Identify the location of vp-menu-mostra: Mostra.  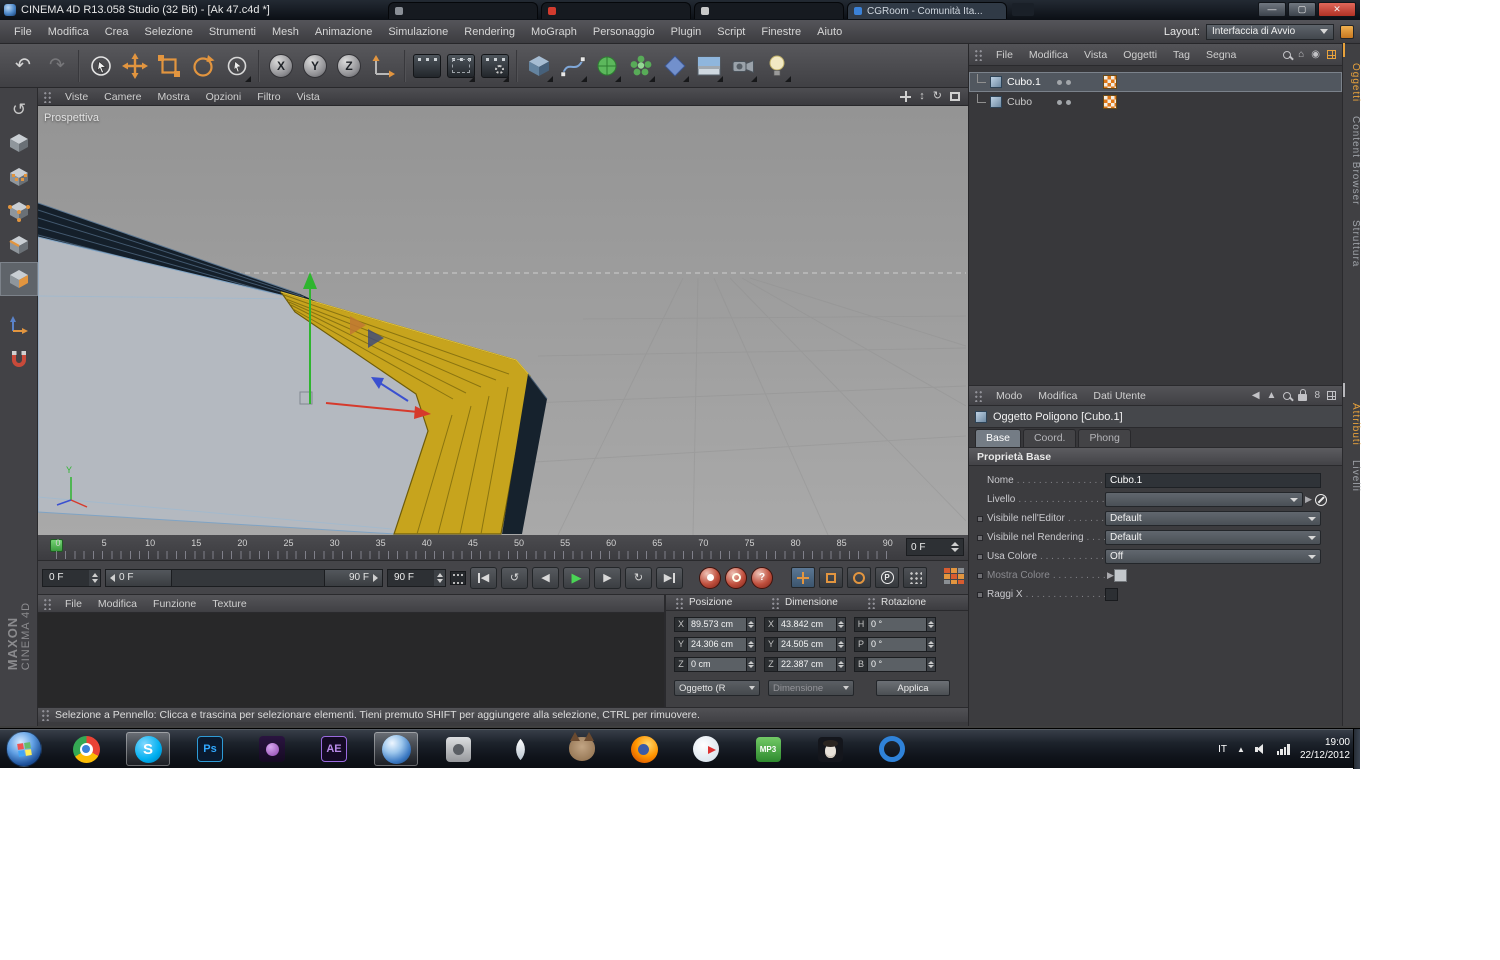
(174, 97).